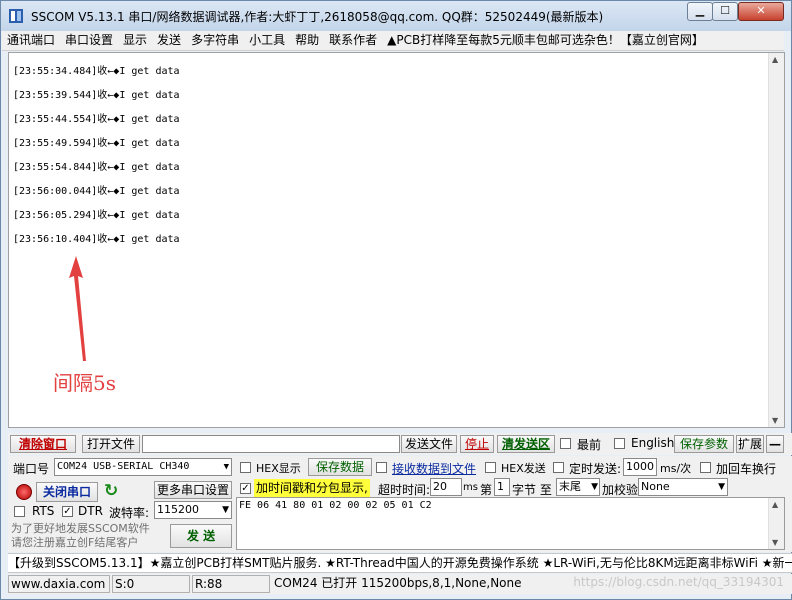 This screenshot has width=792, height=600. I want to click on baud-value: 115200, so click(178, 509).